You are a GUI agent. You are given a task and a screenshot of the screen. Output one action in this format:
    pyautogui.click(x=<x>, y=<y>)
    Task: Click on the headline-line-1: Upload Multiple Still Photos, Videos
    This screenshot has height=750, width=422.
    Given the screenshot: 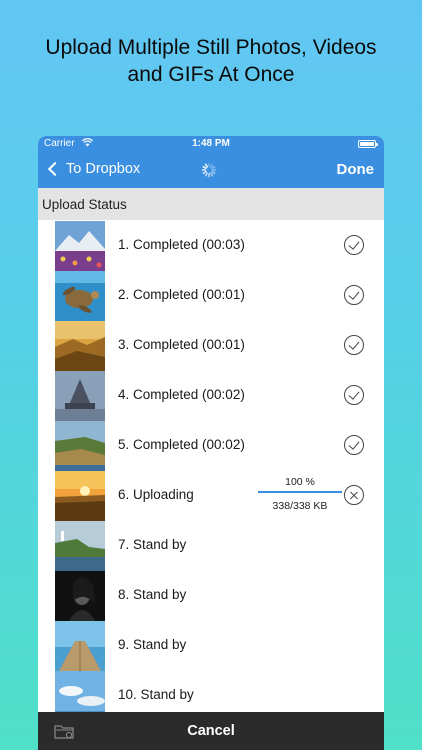 What is the action you would take?
    pyautogui.click(x=211, y=47)
    